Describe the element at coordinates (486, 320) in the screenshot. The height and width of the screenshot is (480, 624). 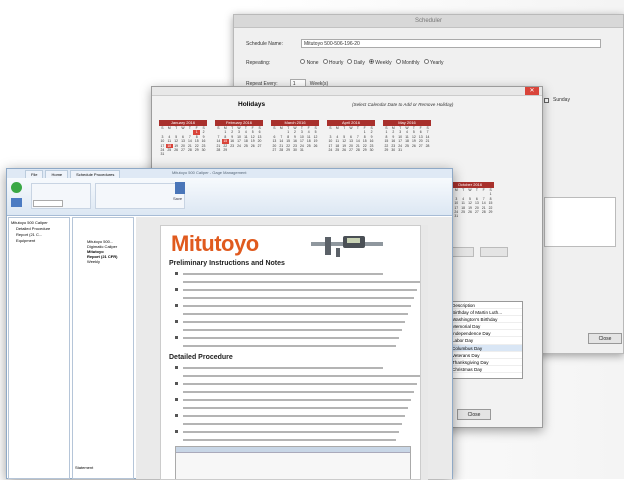
I see `list-item: Washington's Birthday` at that location.